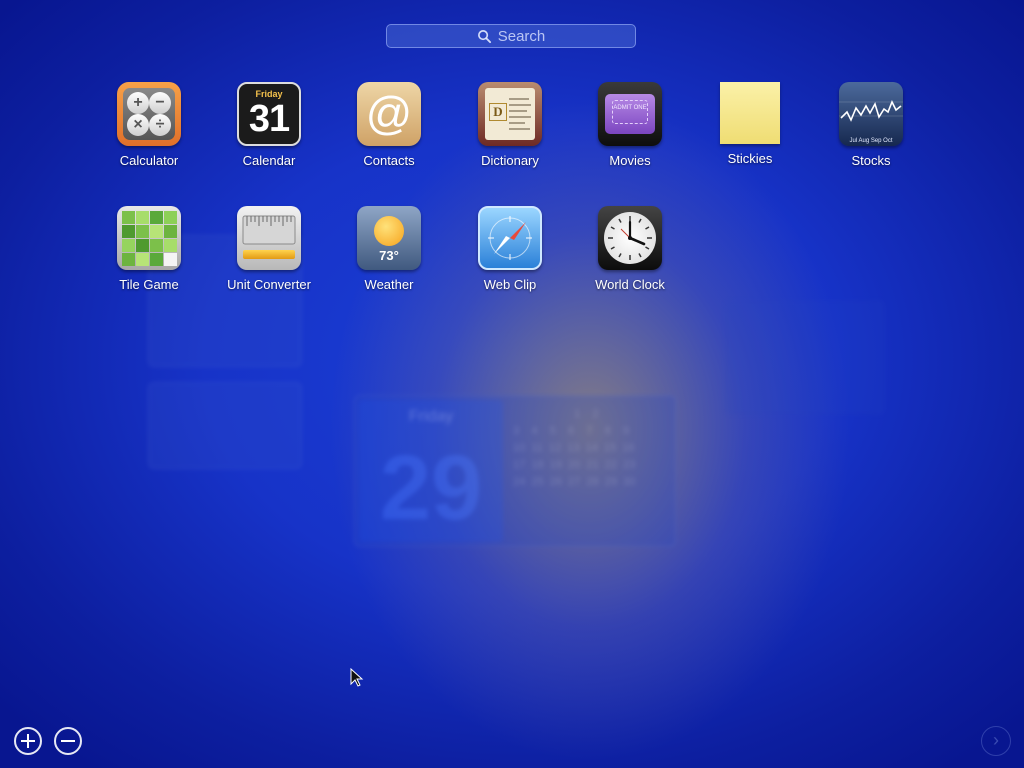 Image resolution: width=1024 pixels, height=768 pixels. What do you see at coordinates (750, 113) in the screenshot?
I see `stickies-icon` at bounding box center [750, 113].